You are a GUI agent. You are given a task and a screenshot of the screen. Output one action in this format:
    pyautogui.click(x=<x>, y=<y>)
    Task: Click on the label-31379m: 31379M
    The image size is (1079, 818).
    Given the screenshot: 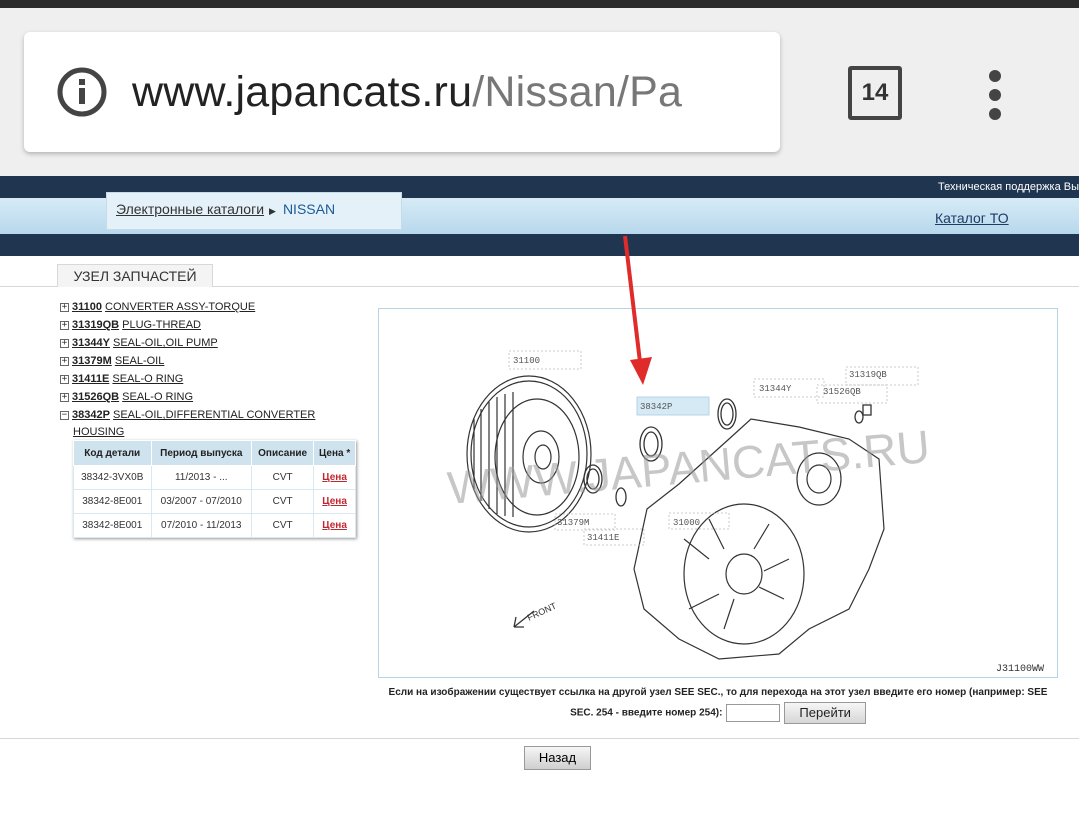 What is the action you would take?
    pyautogui.click(x=573, y=523)
    